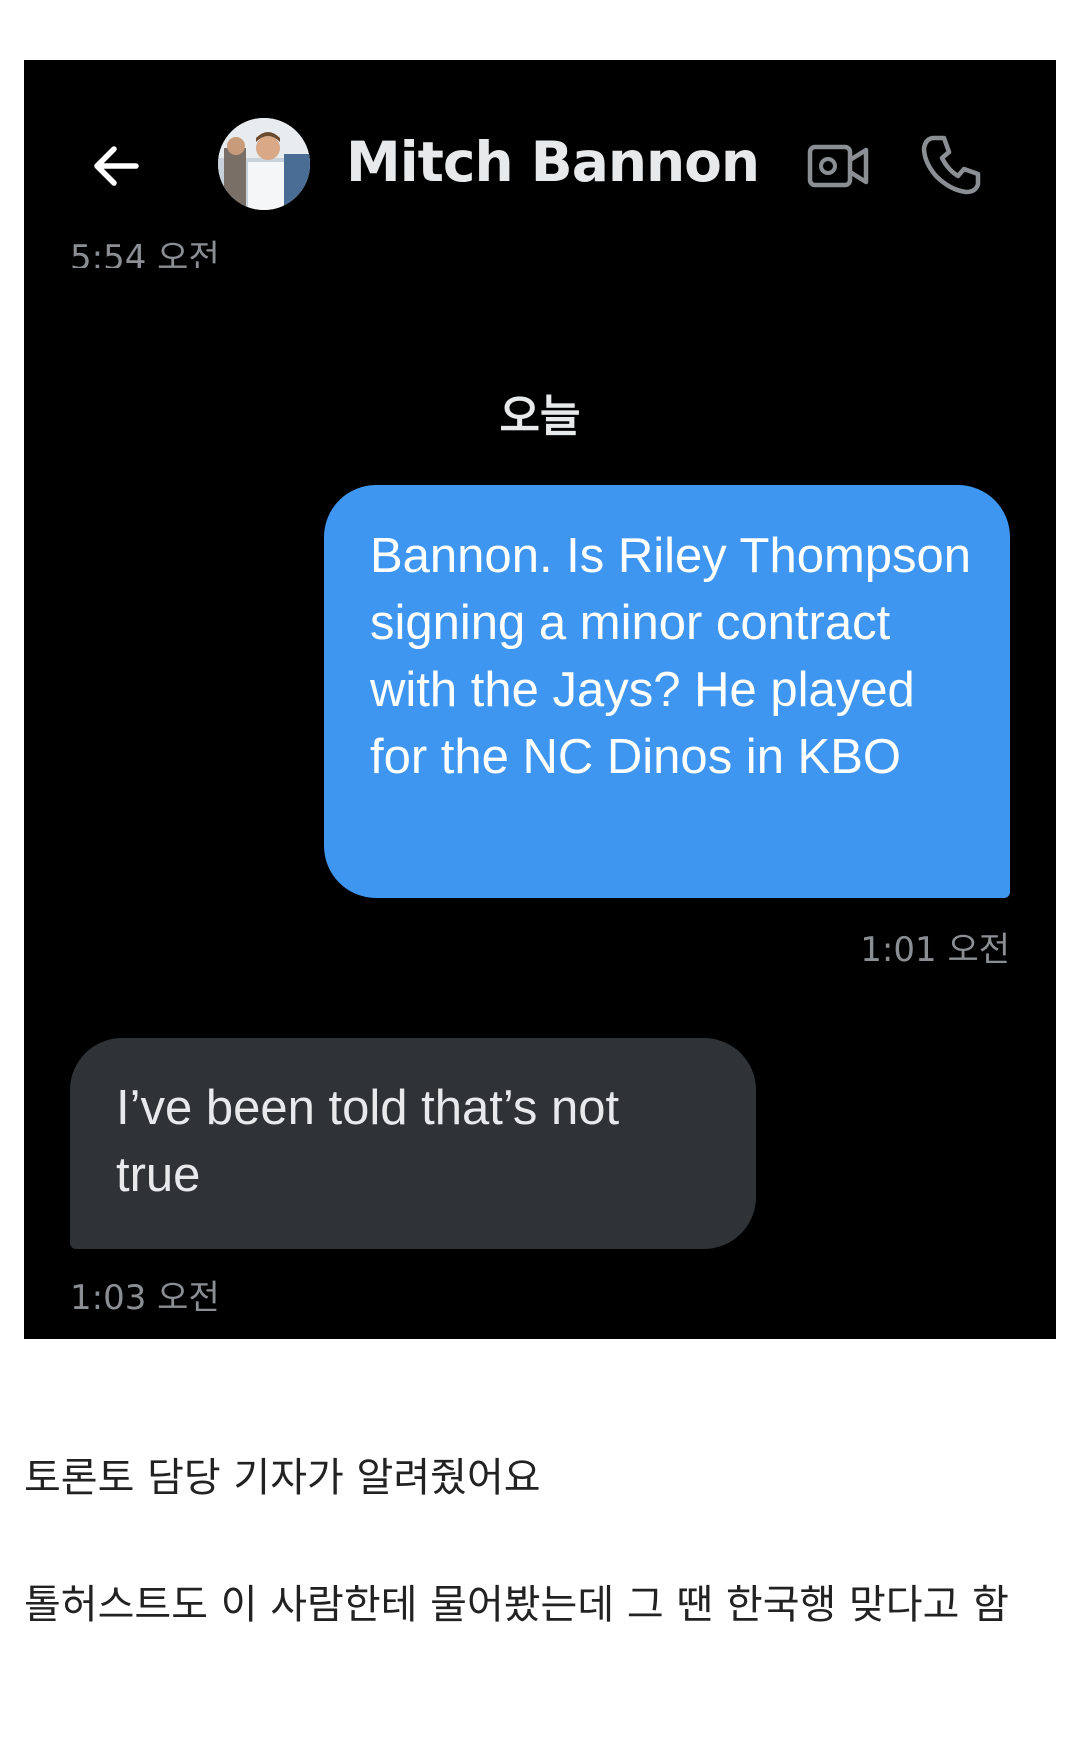 Image resolution: width=1080 pixels, height=1763 pixels. What do you see at coordinates (952, 164) in the screenshot?
I see `phone-call-icon` at bounding box center [952, 164].